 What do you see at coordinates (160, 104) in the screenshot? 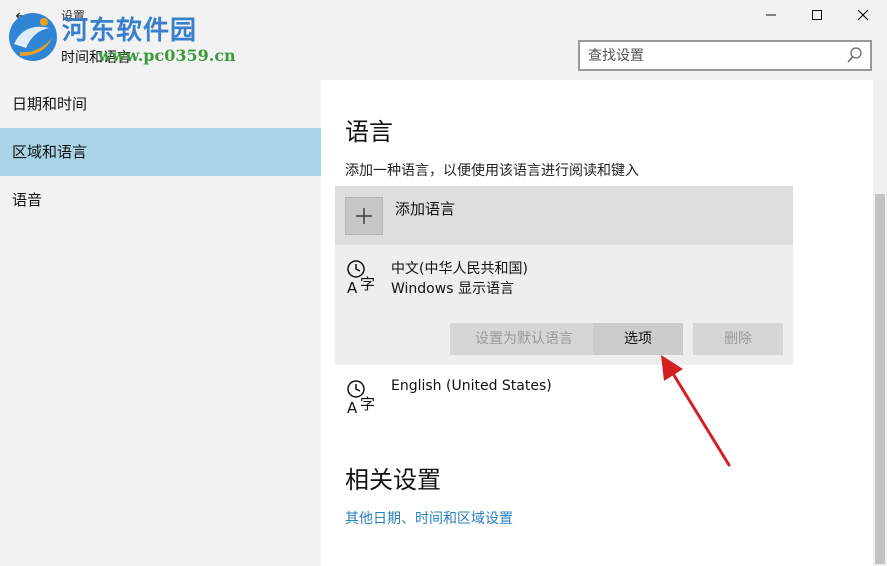
I see `sidebar-item-date-time: 日期和时间` at bounding box center [160, 104].